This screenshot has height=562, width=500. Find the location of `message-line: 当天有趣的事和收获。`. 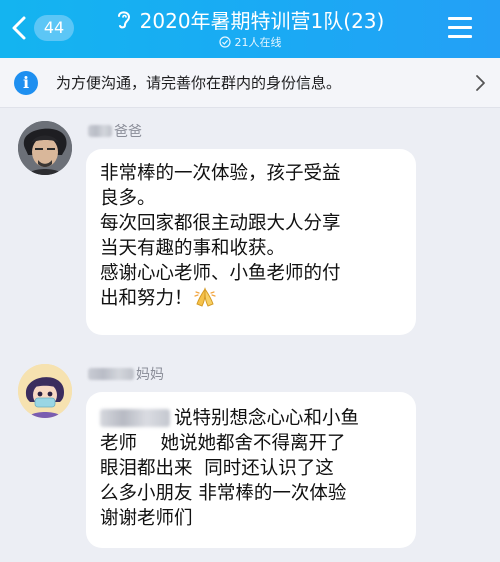

message-line: 当天有趣的事和收获。 is located at coordinates (193, 248).